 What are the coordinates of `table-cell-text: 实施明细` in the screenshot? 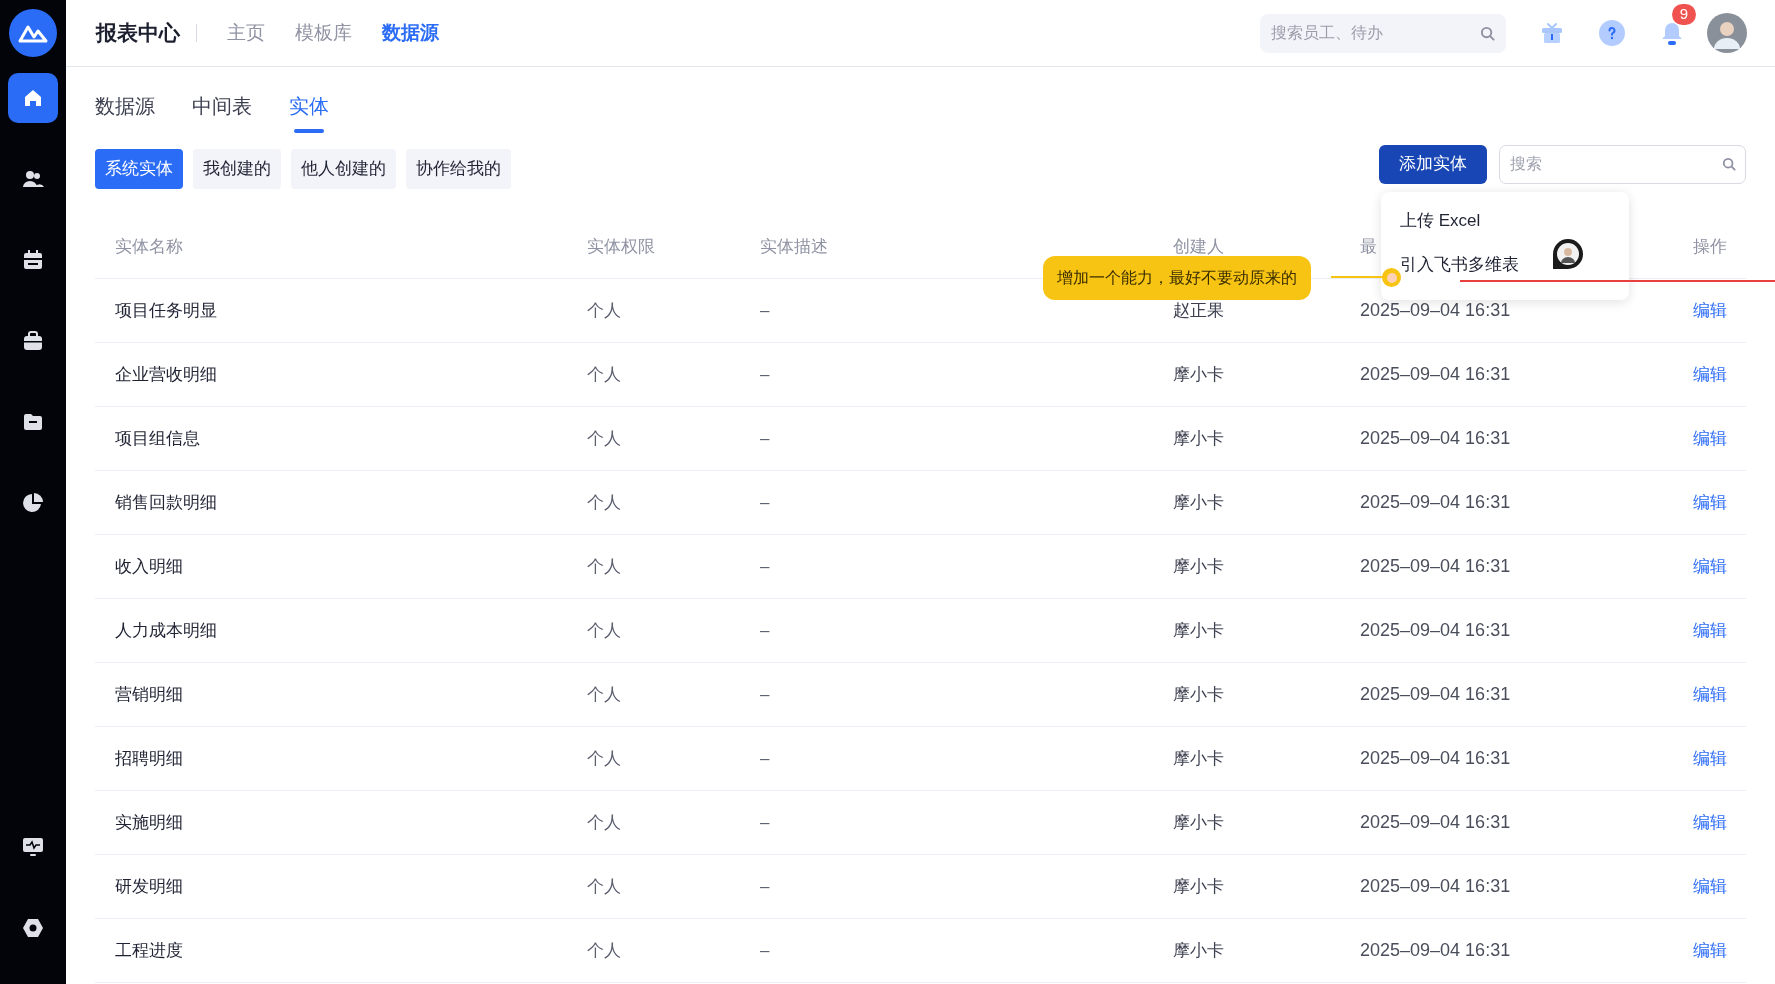 It's located at (149, 822).